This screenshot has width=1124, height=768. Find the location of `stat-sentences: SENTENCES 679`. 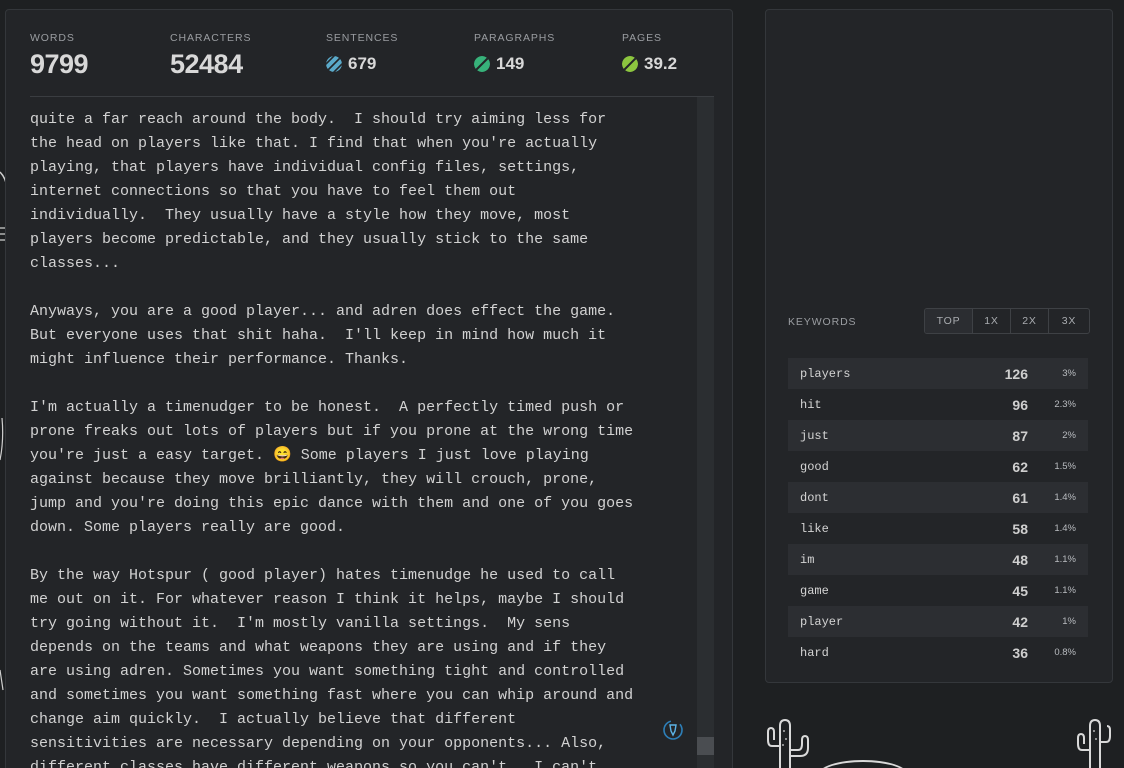

stat-sentences: SENTENCES 679 is located at coordinates (362, 53).